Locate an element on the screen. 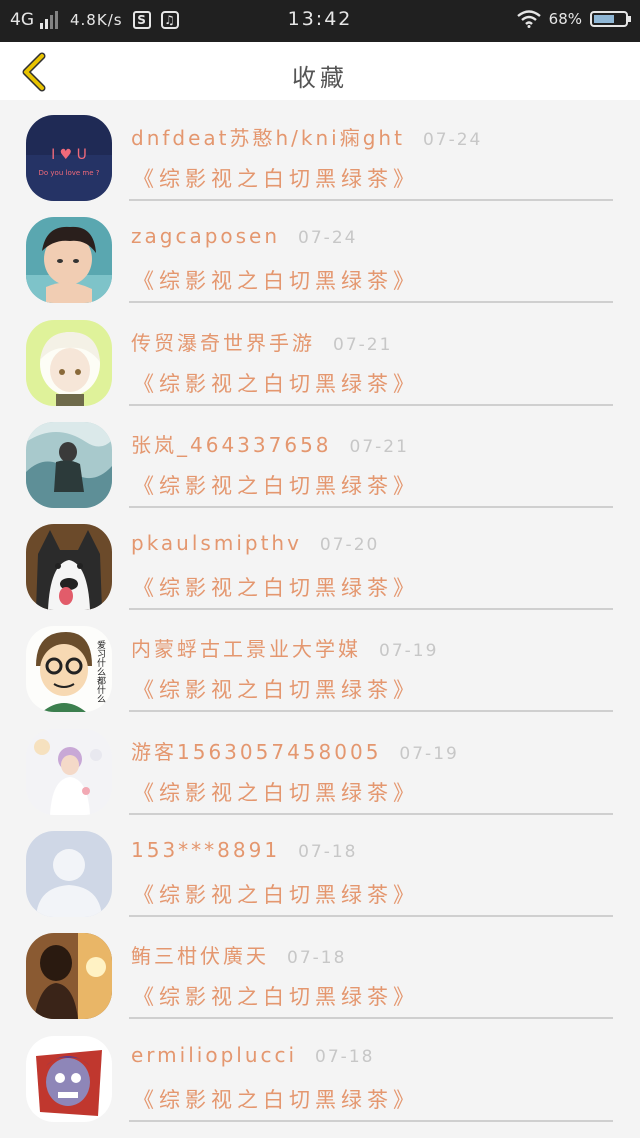 The image size is (640, 1138). favorite-user-line: 鲔三柑伏廣天 07-18 is located at coordinates (238, 954).